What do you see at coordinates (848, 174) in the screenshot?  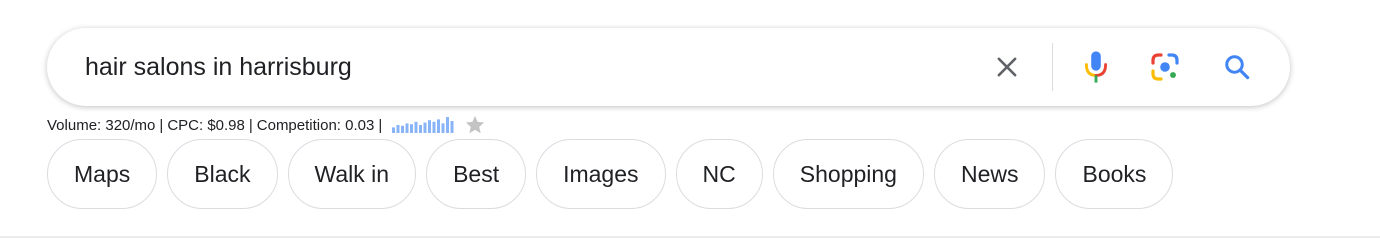 I see `chip-shopping: Shopping` at bounding box center [848, 174].